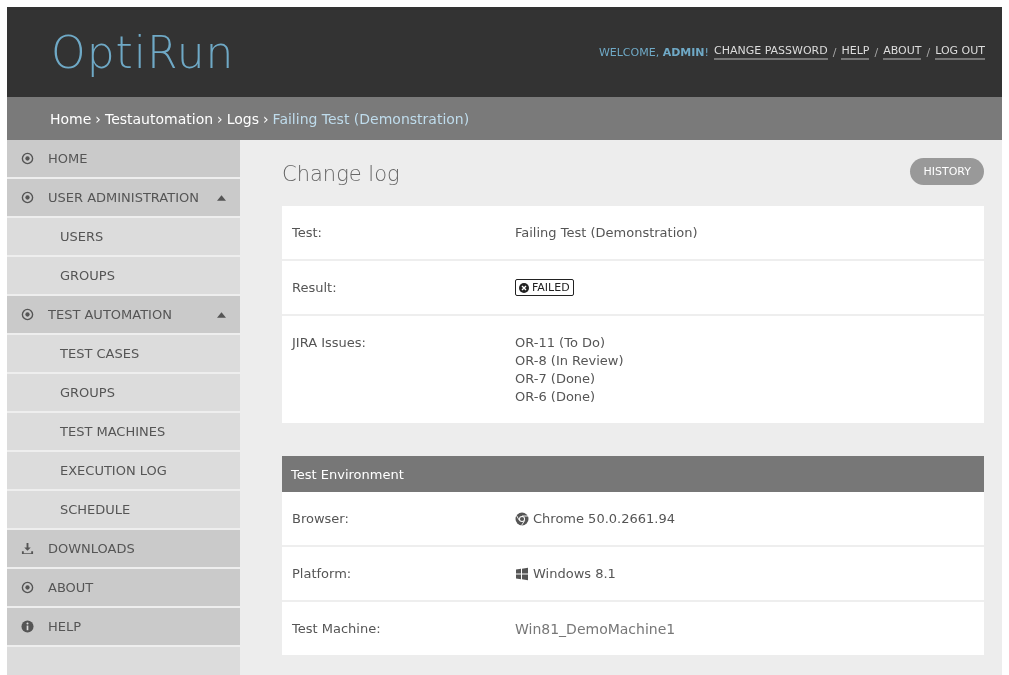 This screenshot has height=675, width=1009. Describe the element at coordinates (27, 626) in the screenshot. I see `info-icon` at that location.